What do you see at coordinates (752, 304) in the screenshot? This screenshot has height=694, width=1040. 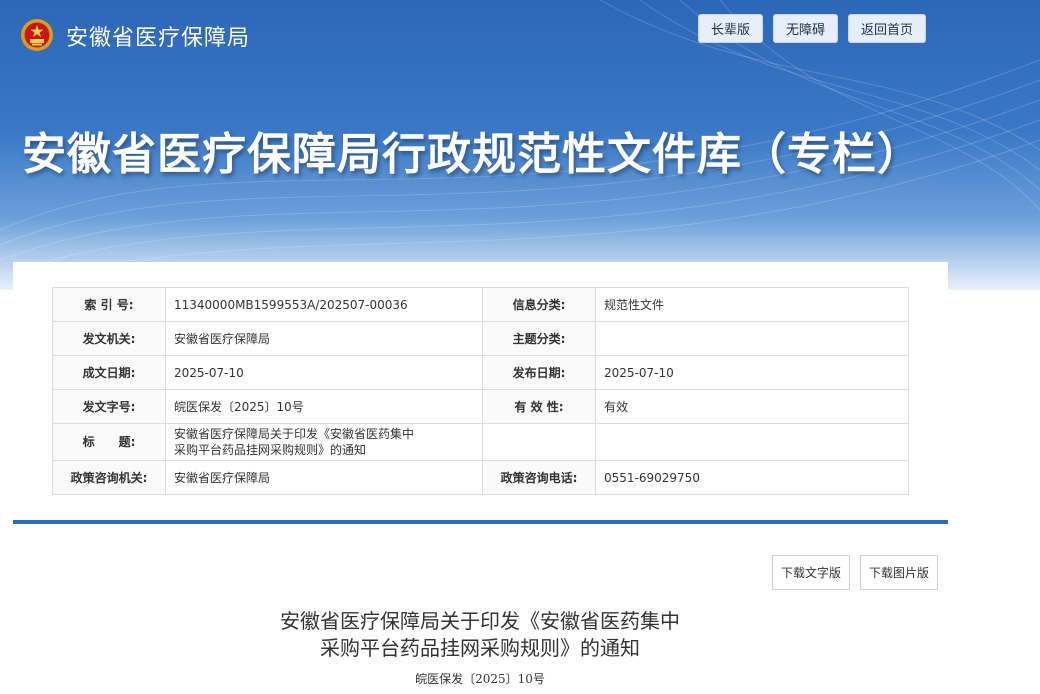 I see `info-category-value: 规范性文件` at bounding box center [752, 304].